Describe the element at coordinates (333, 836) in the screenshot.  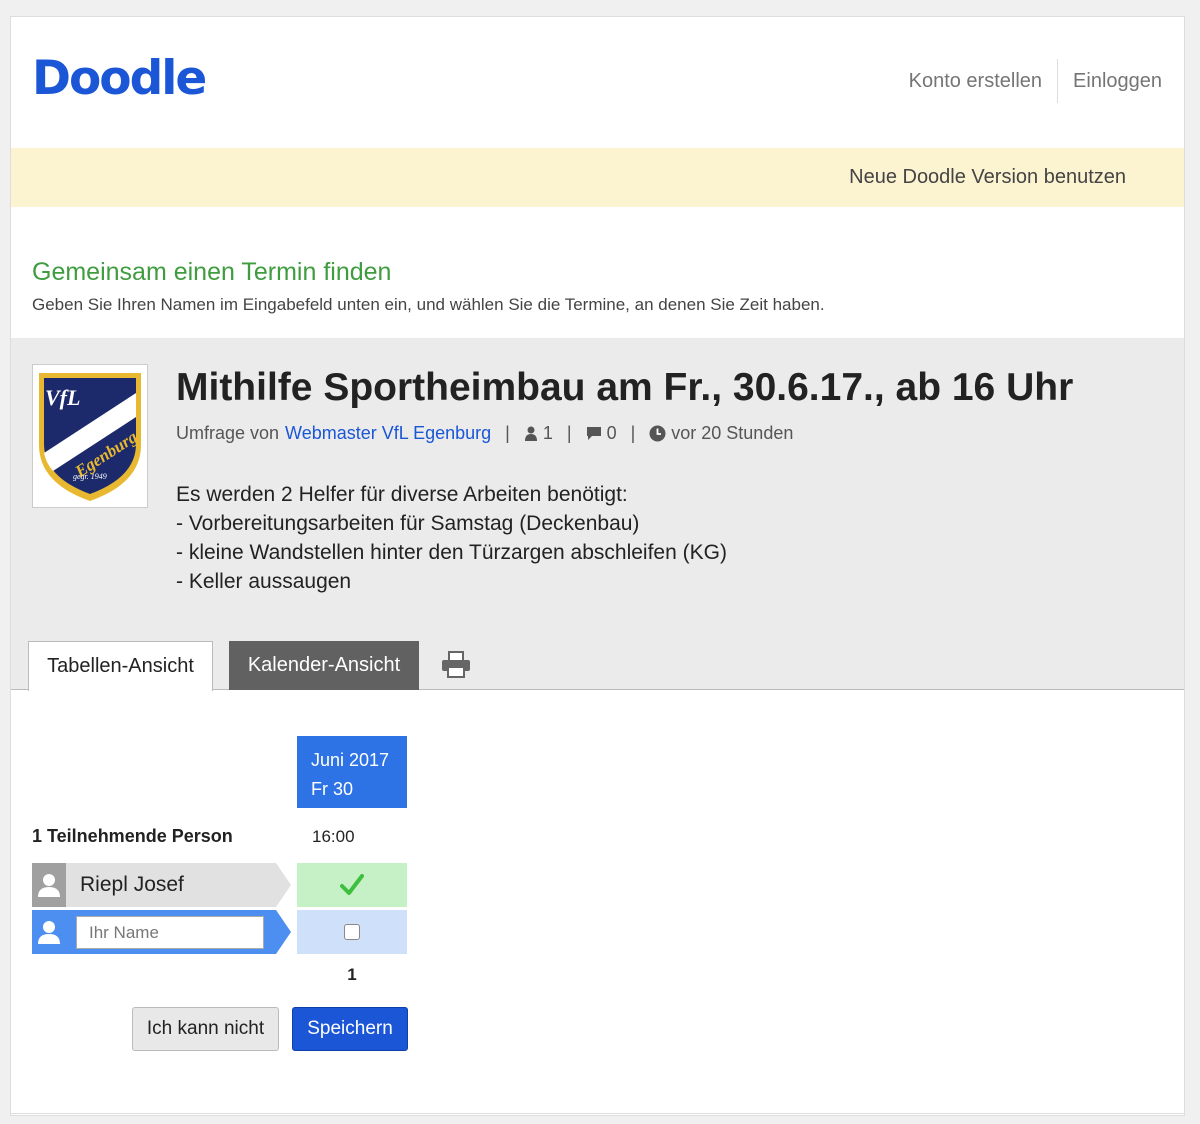
I see `time-slot: 16:00` at that location.